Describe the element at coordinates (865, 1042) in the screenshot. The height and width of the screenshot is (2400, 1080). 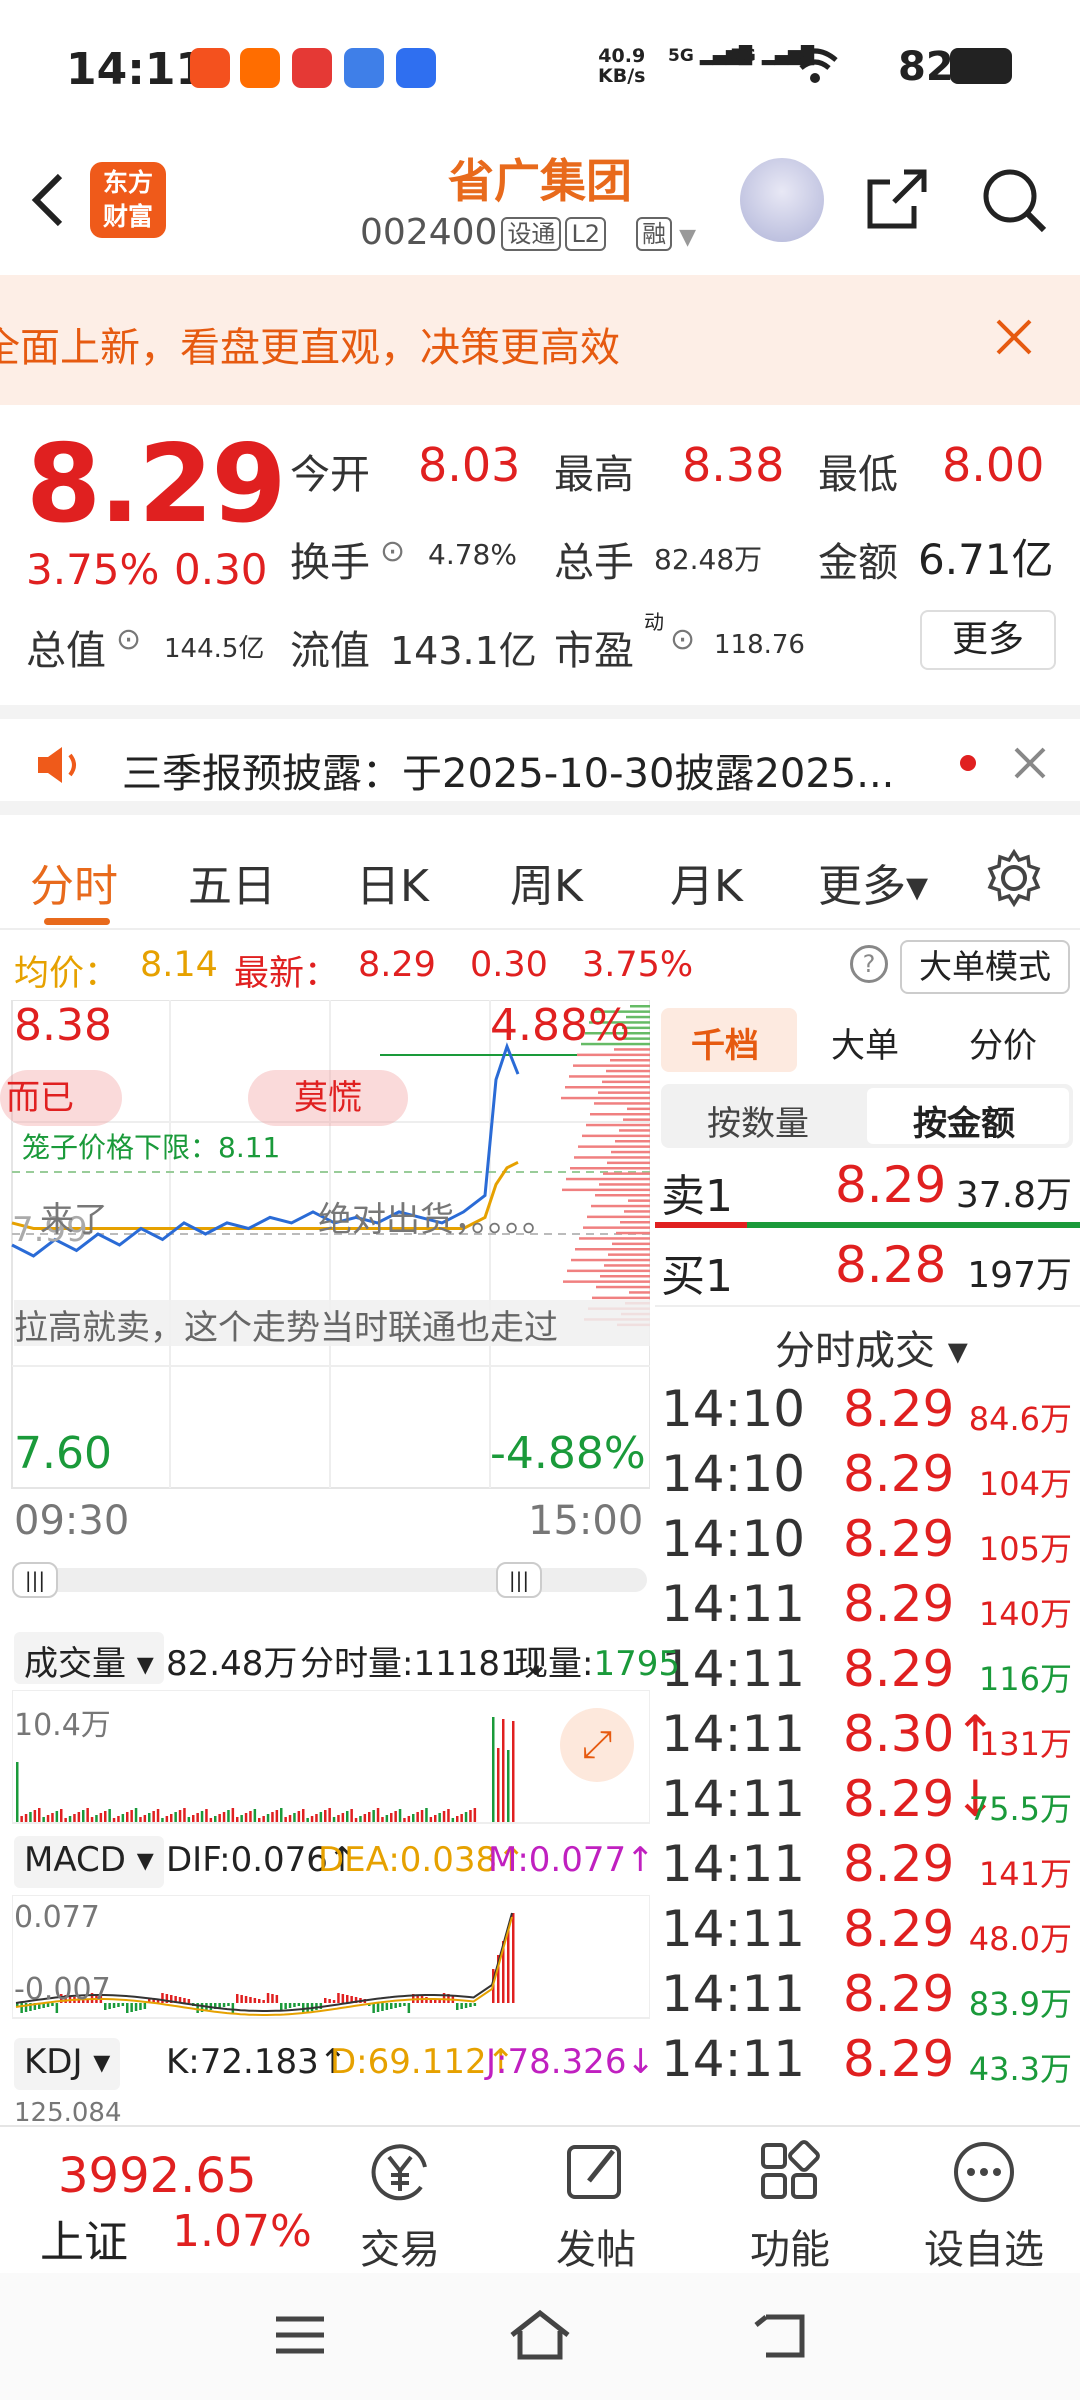
I see `seg-big-order: 大单` at that location.